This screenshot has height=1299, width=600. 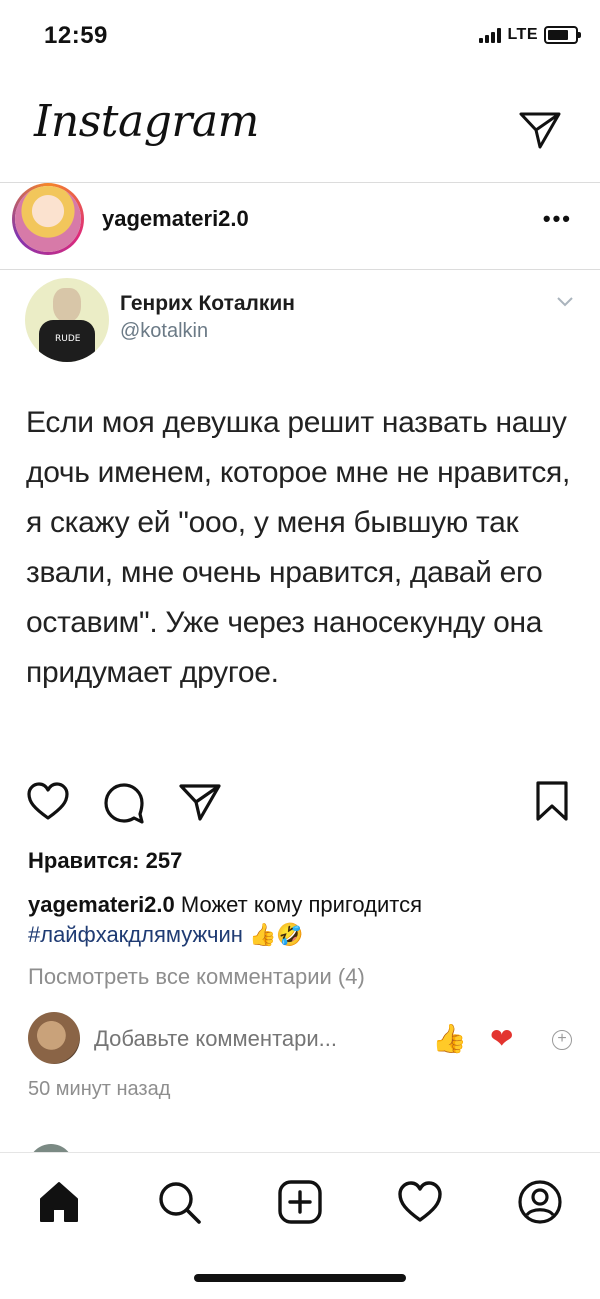 What do you see at coordinates (54, 1038) in the screenshot?
I see `current-user-avatar` at bounding box center [54, 1038].